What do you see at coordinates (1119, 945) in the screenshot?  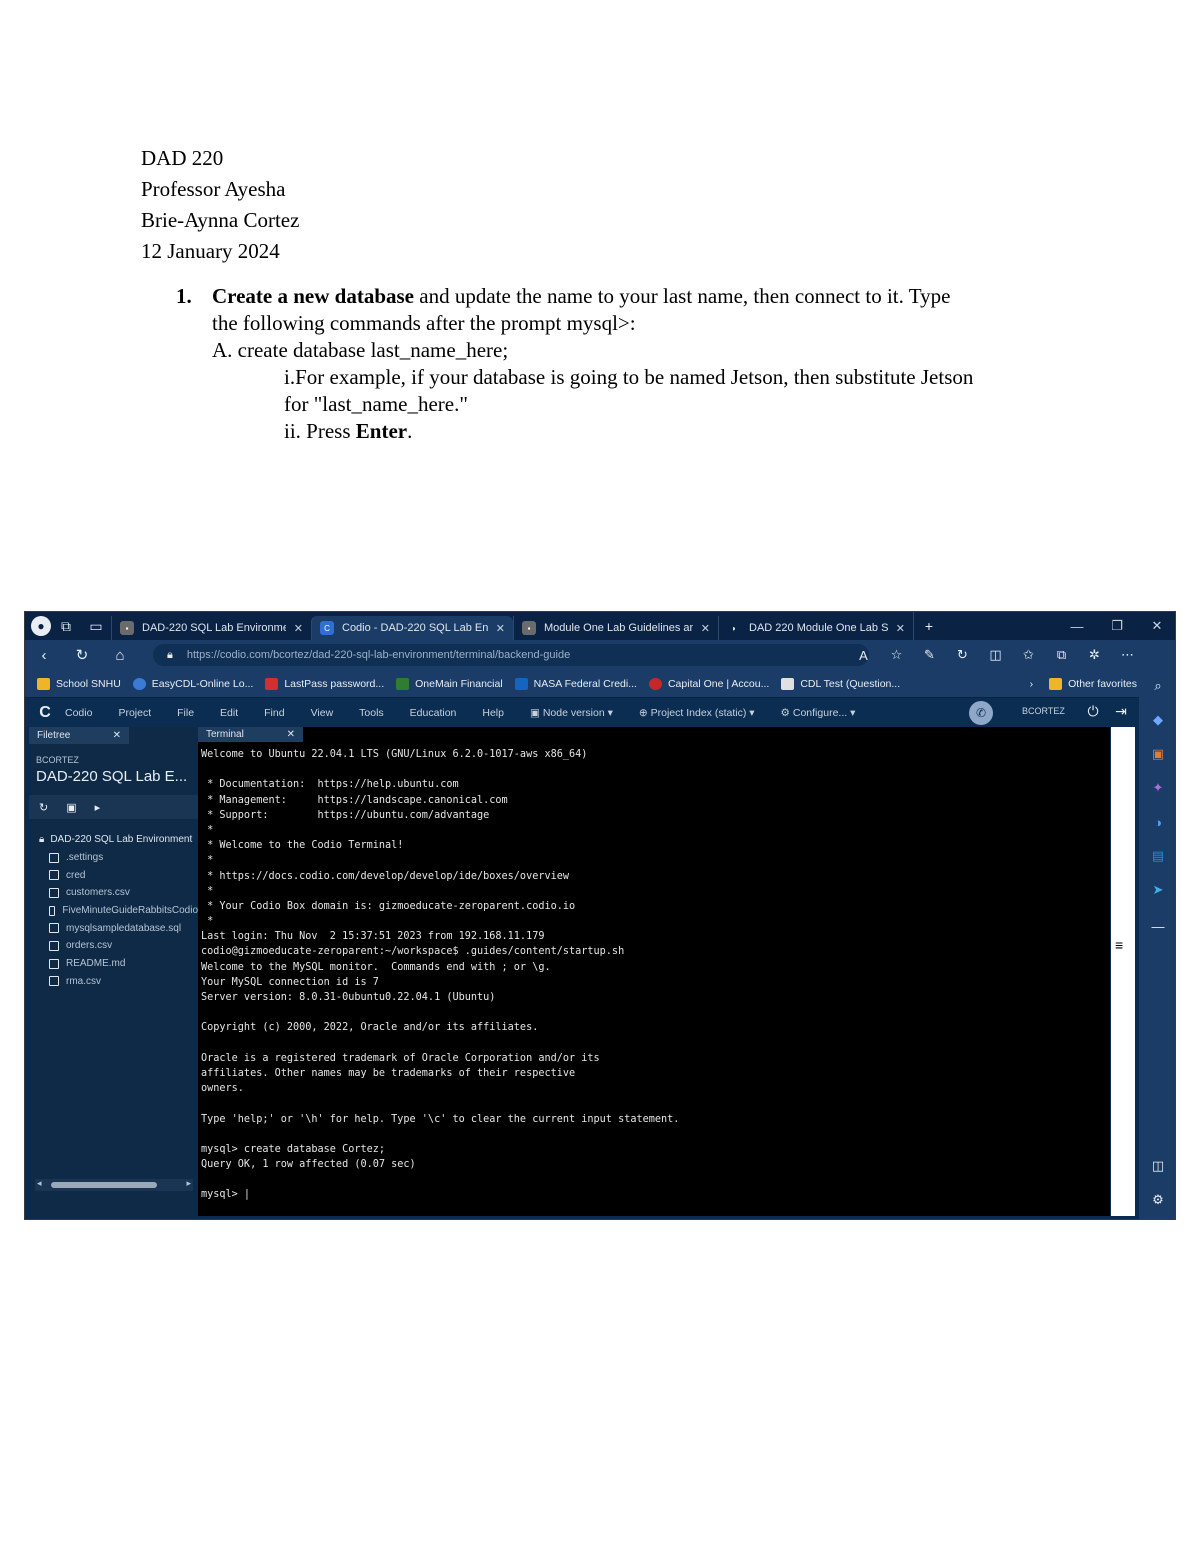 I see `panel-grip-icon: ≡` at bounding box center [1119, 945].